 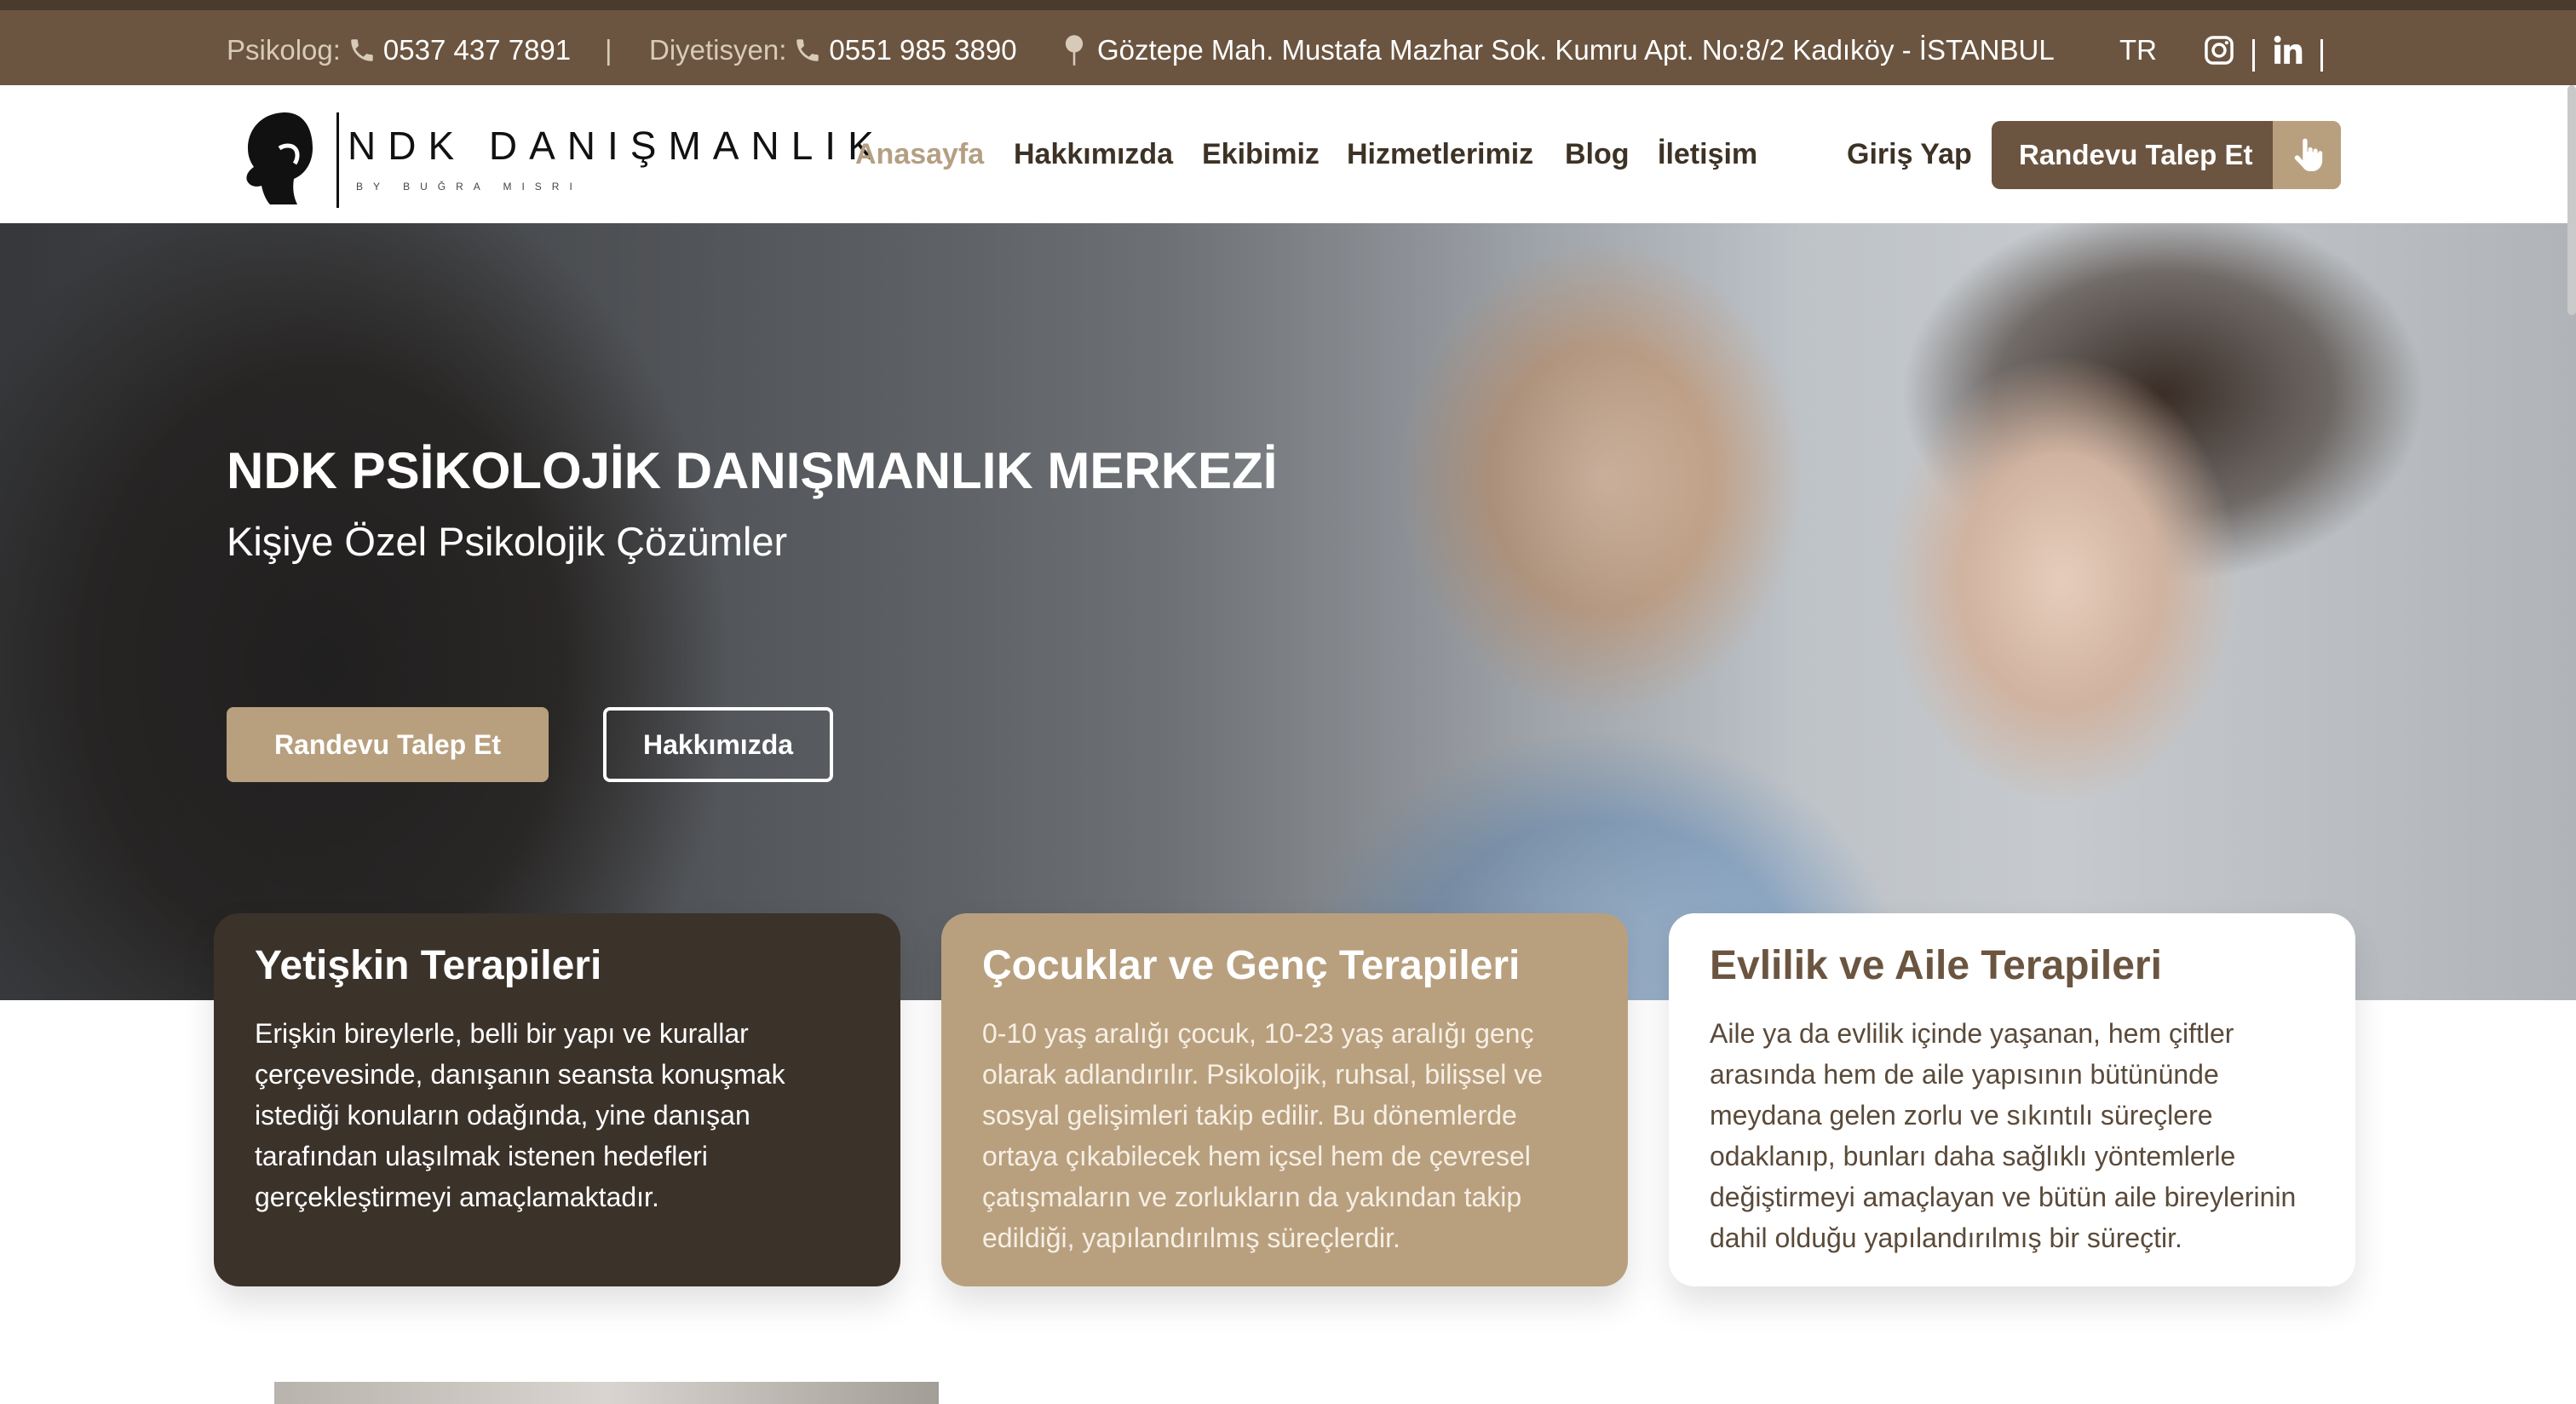 What do you see at coordinates (1094, 154) in the screenshot?
I see `nav-hakkimizda: Hakkımızda` at bounding box center [1094, 154].